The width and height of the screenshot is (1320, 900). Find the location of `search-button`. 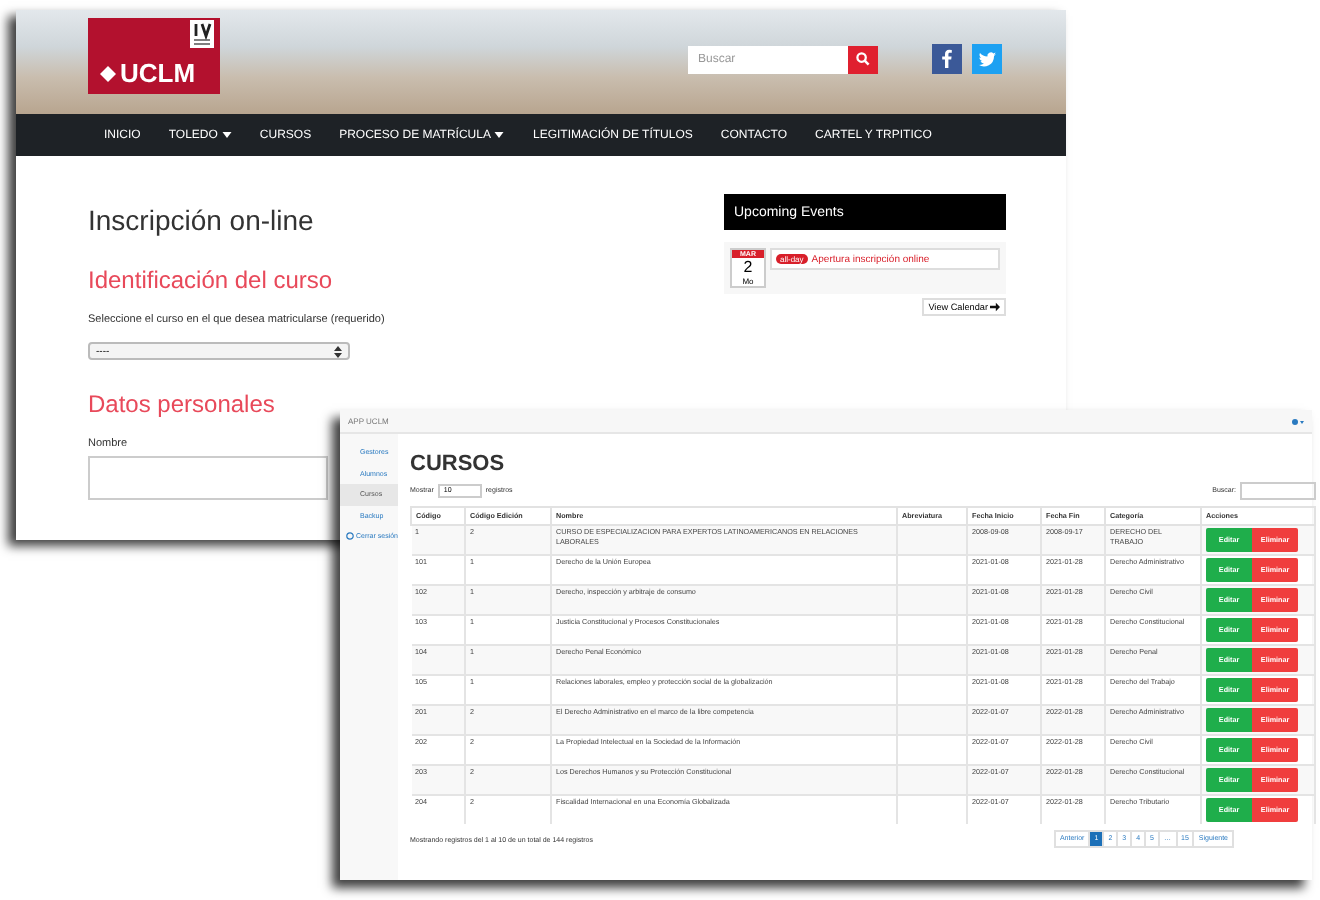

search-button is located at coordinates (863, 59).